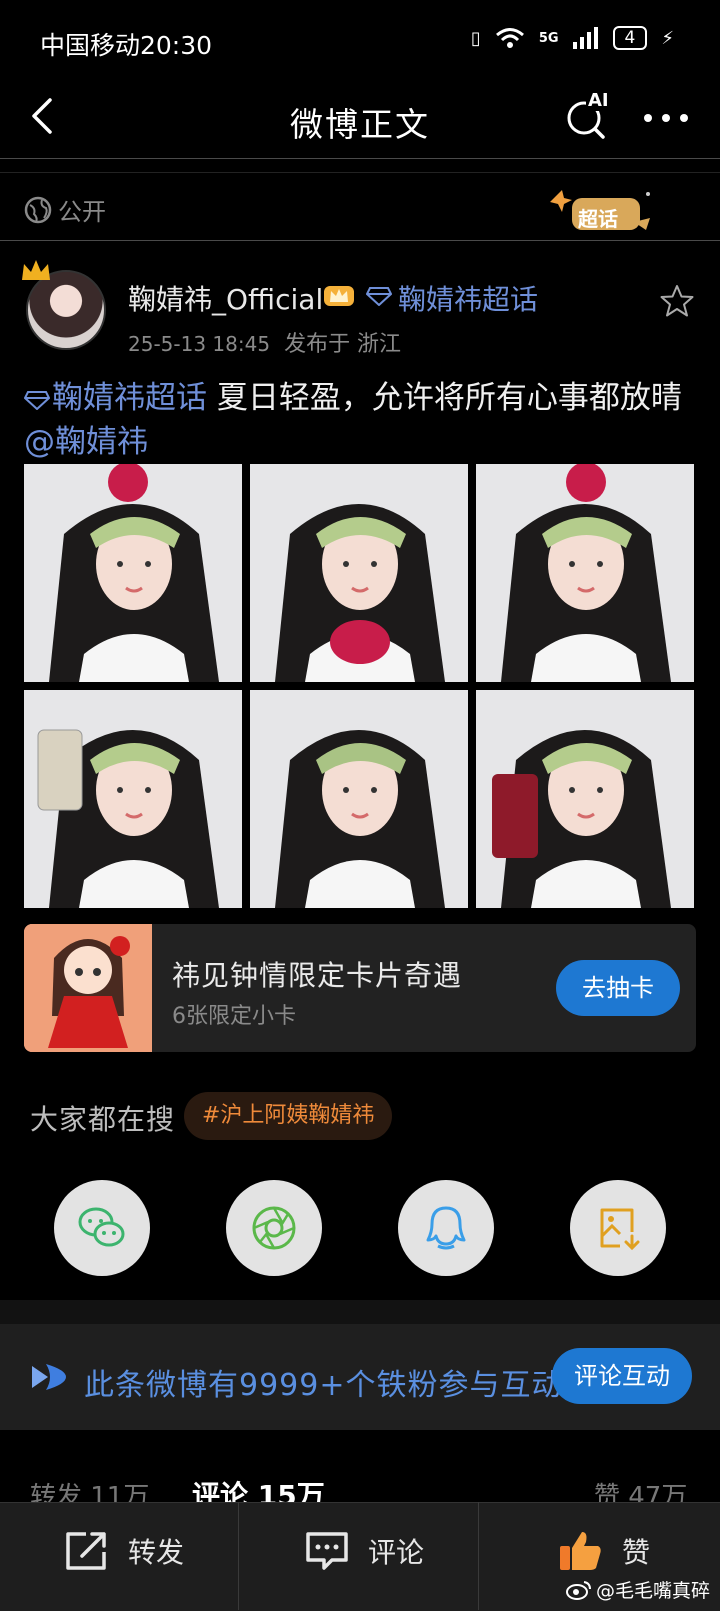 The width and height of the screenshot is (720, 1611). I want to click on signal-icon, so click(585, 38).